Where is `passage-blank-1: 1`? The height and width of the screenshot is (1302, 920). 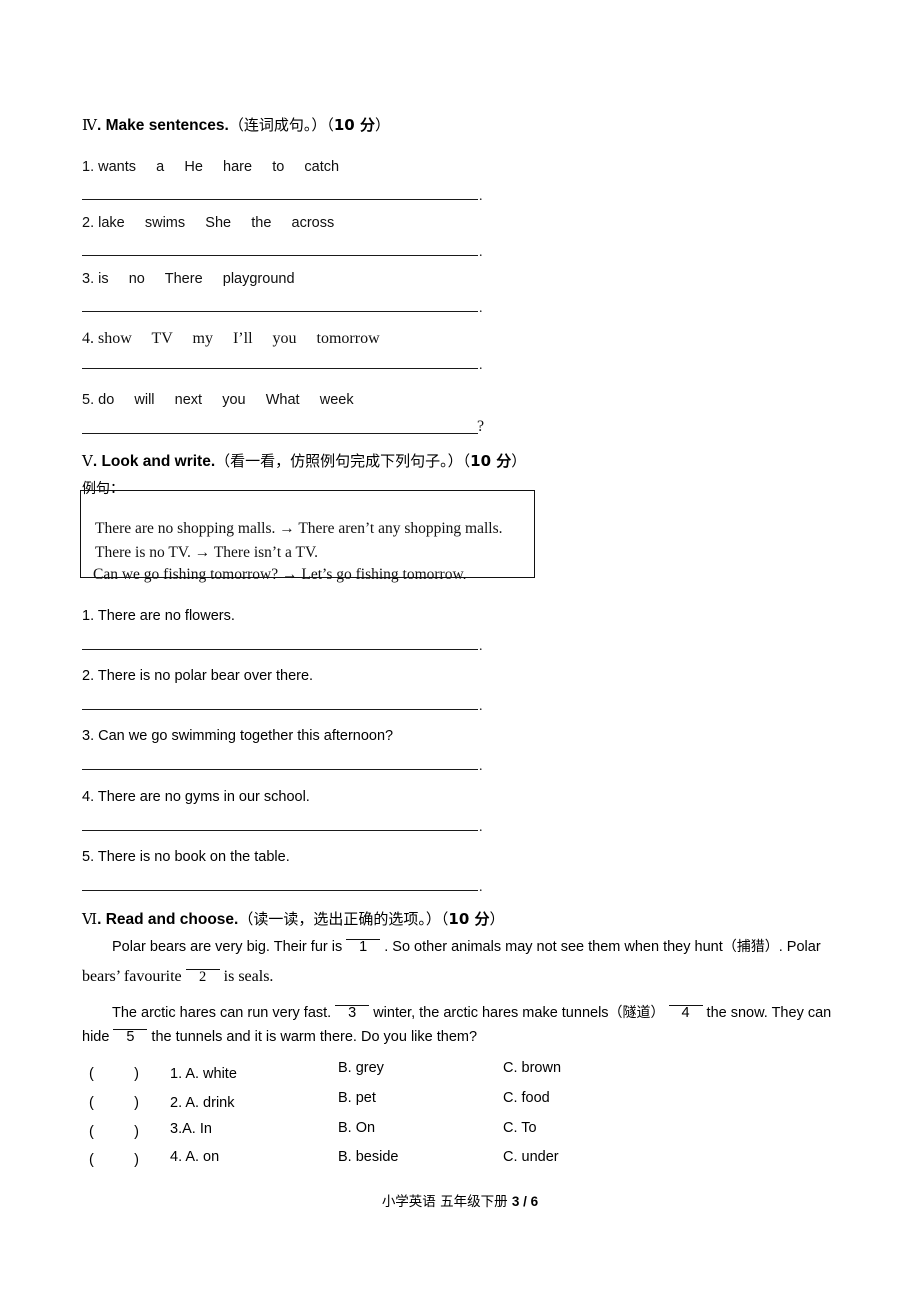
passage-blank-1: 1 is located at coordinates (363, 947).